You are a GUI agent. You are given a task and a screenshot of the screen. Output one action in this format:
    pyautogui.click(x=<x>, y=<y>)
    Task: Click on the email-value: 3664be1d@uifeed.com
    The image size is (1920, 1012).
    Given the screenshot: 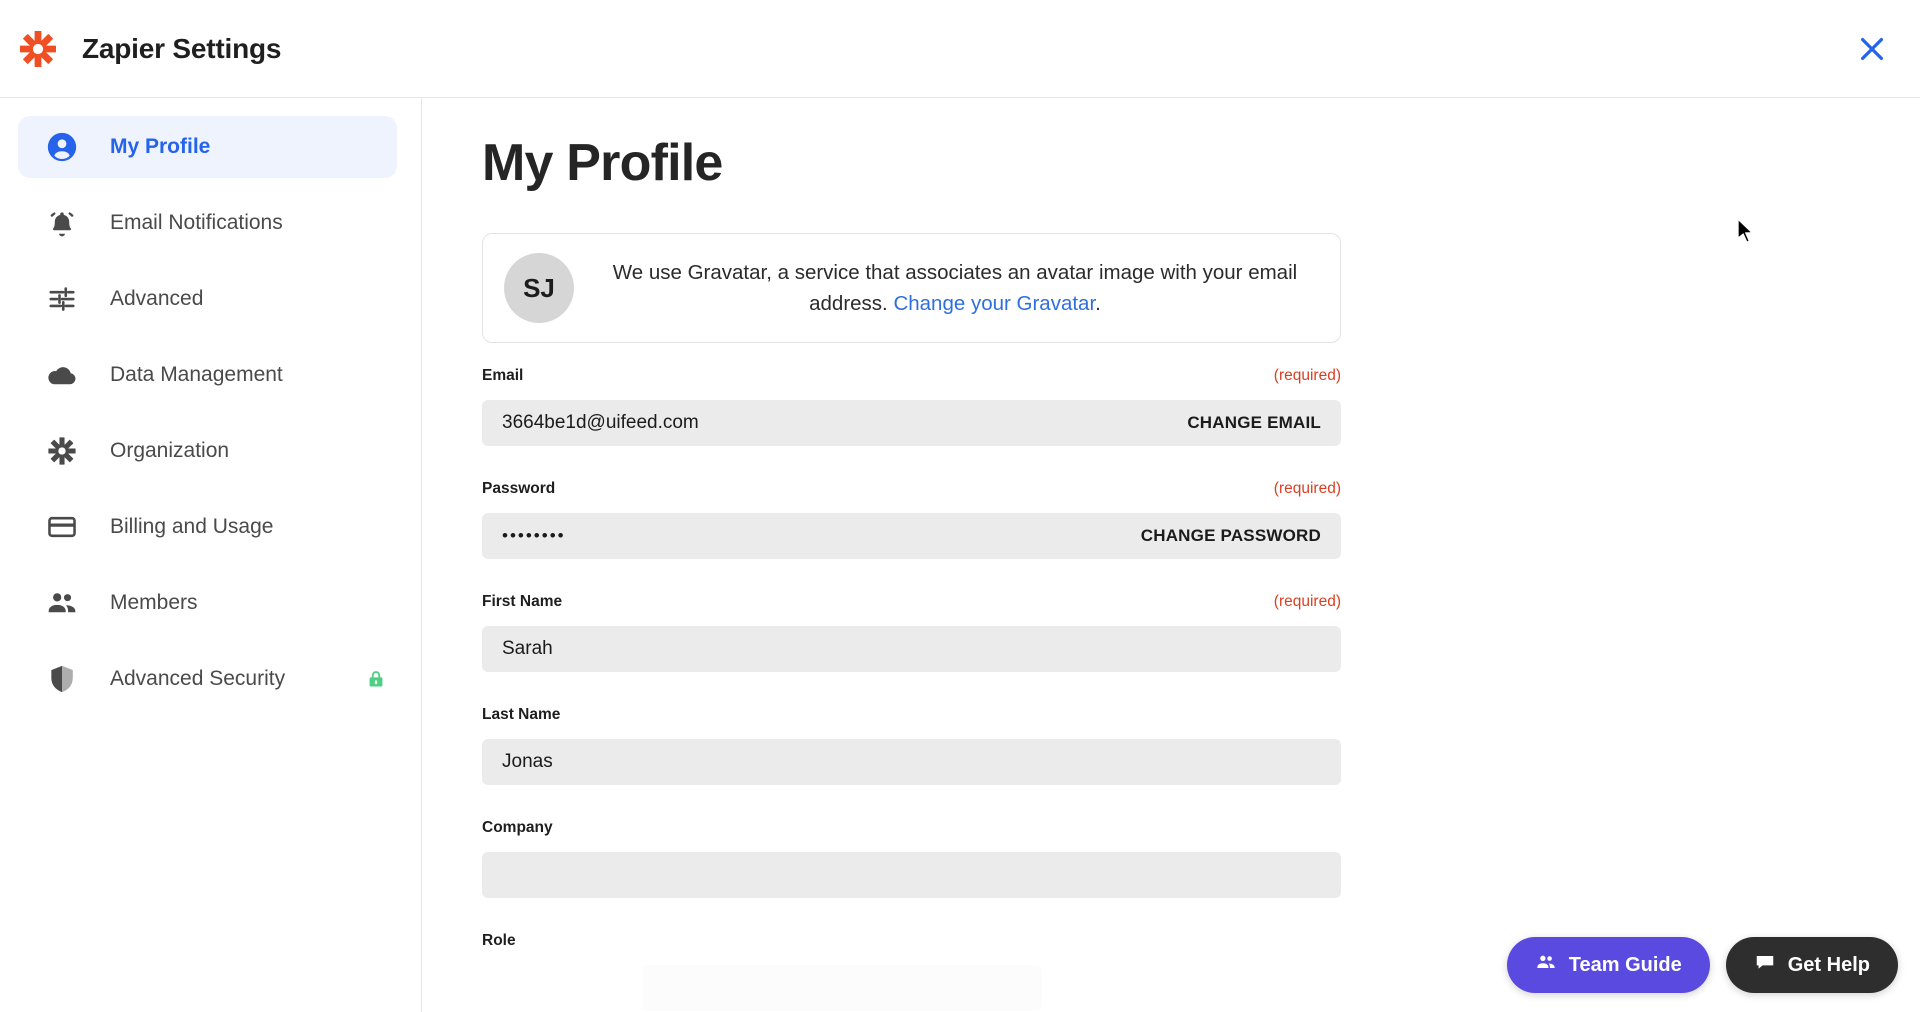 What is the action you would take?
    pyautogui.click(x=600, y=422)
    